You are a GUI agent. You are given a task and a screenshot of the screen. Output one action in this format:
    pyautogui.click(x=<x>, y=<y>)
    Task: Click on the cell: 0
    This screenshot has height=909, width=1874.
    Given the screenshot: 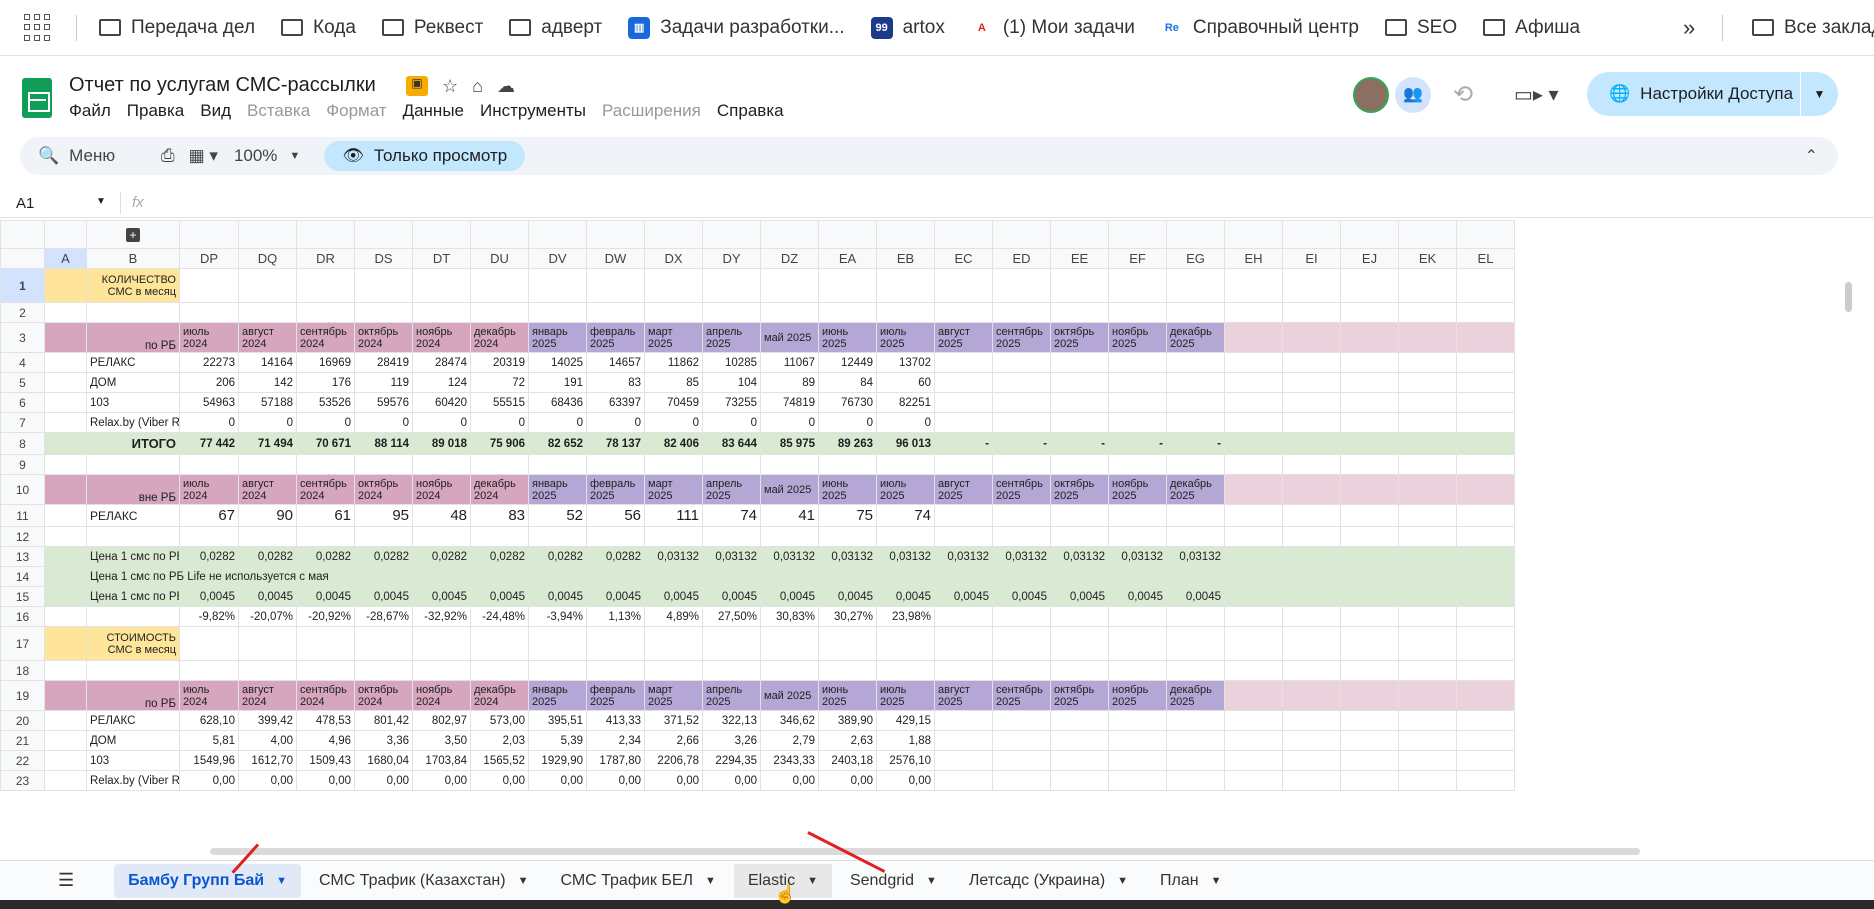 What is the action you would take?
    pyautogui.click(x=267, y=422)
    